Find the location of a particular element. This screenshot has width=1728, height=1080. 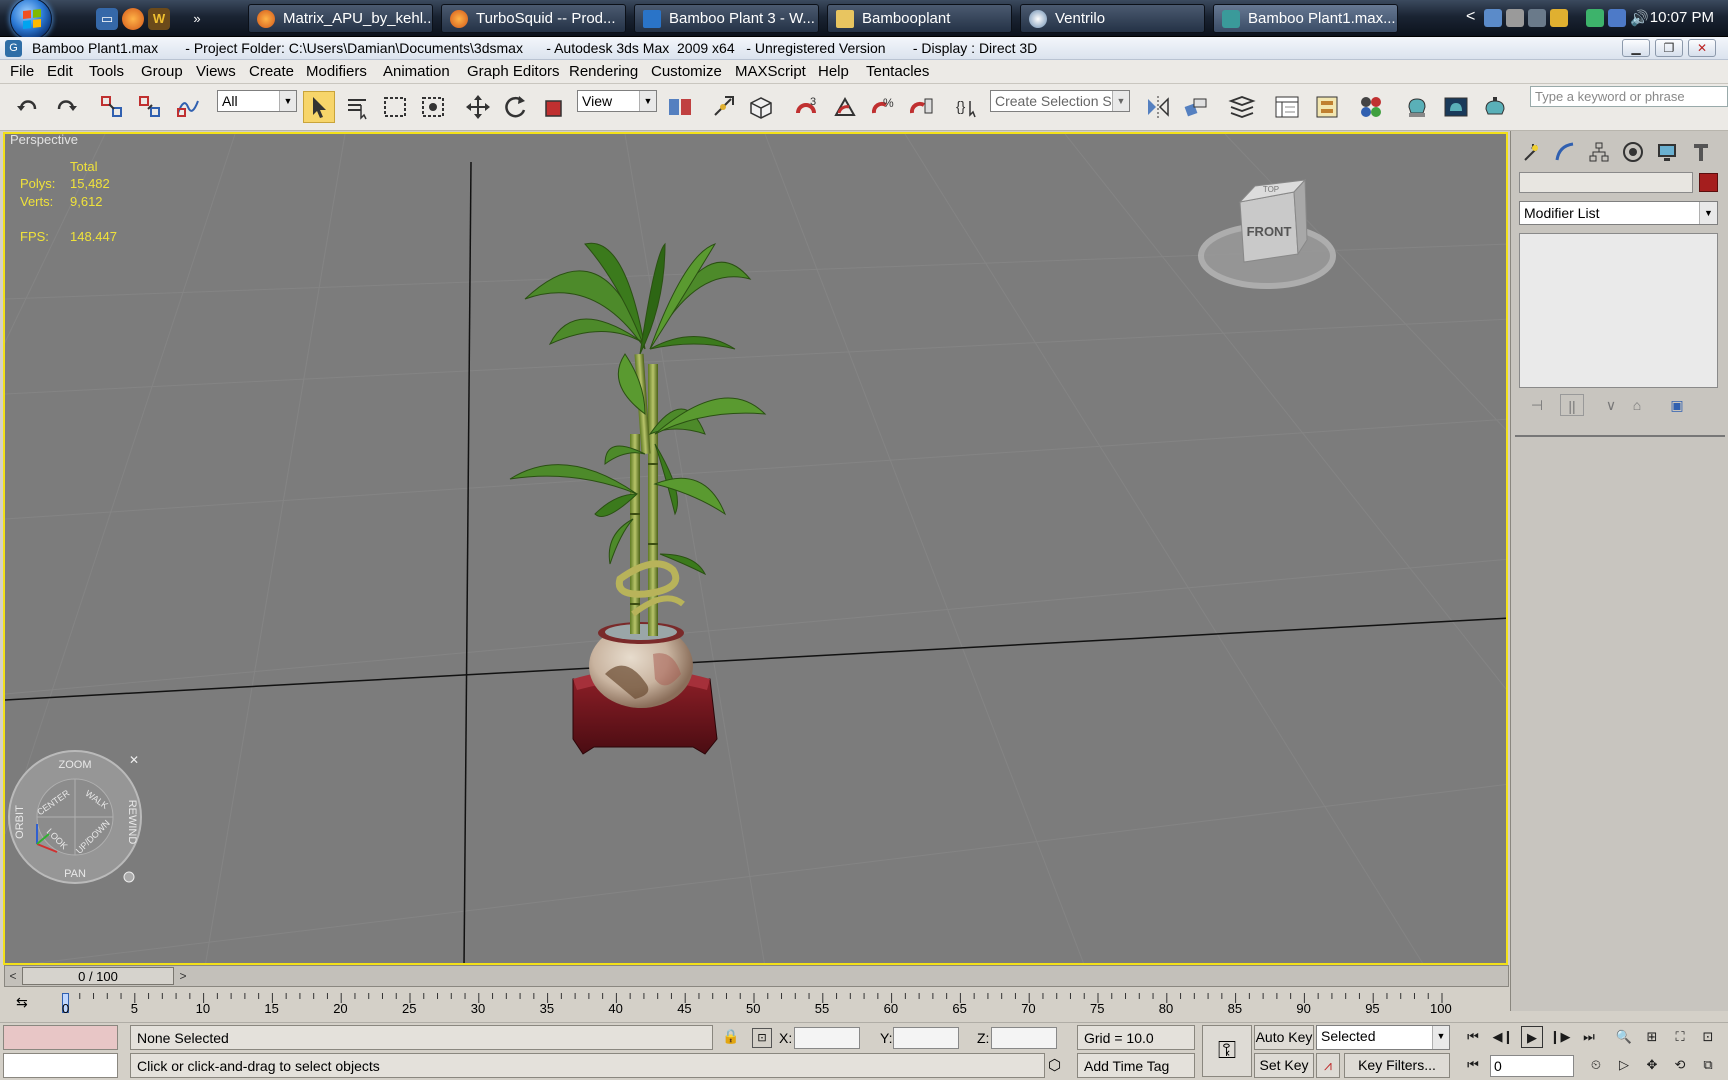

snaps-toggle-icon: 3 is located at coordinates (807, 107).